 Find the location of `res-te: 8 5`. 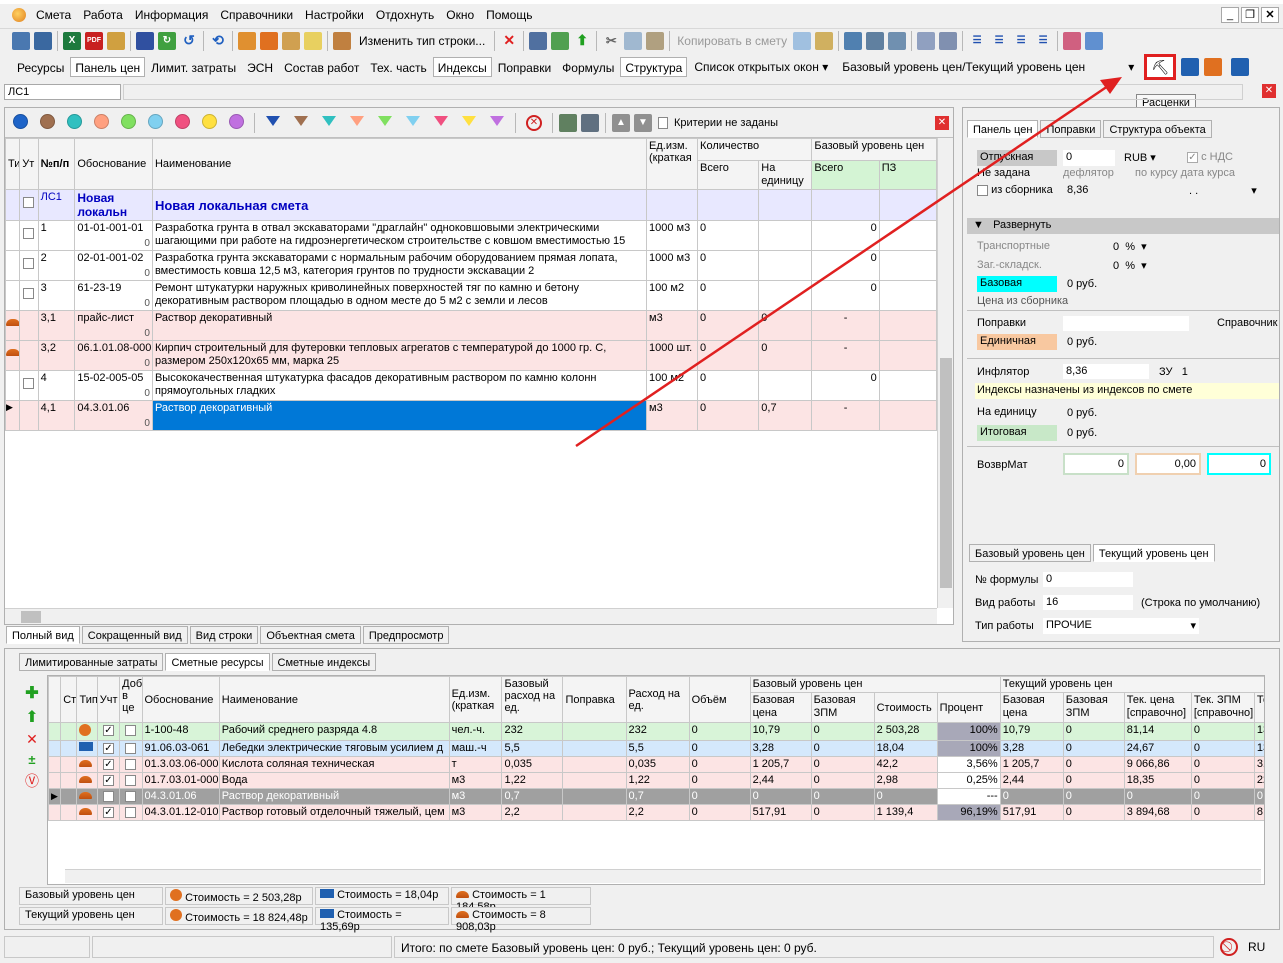

res-te: 8 5 is located at coordinates (1258, 812).